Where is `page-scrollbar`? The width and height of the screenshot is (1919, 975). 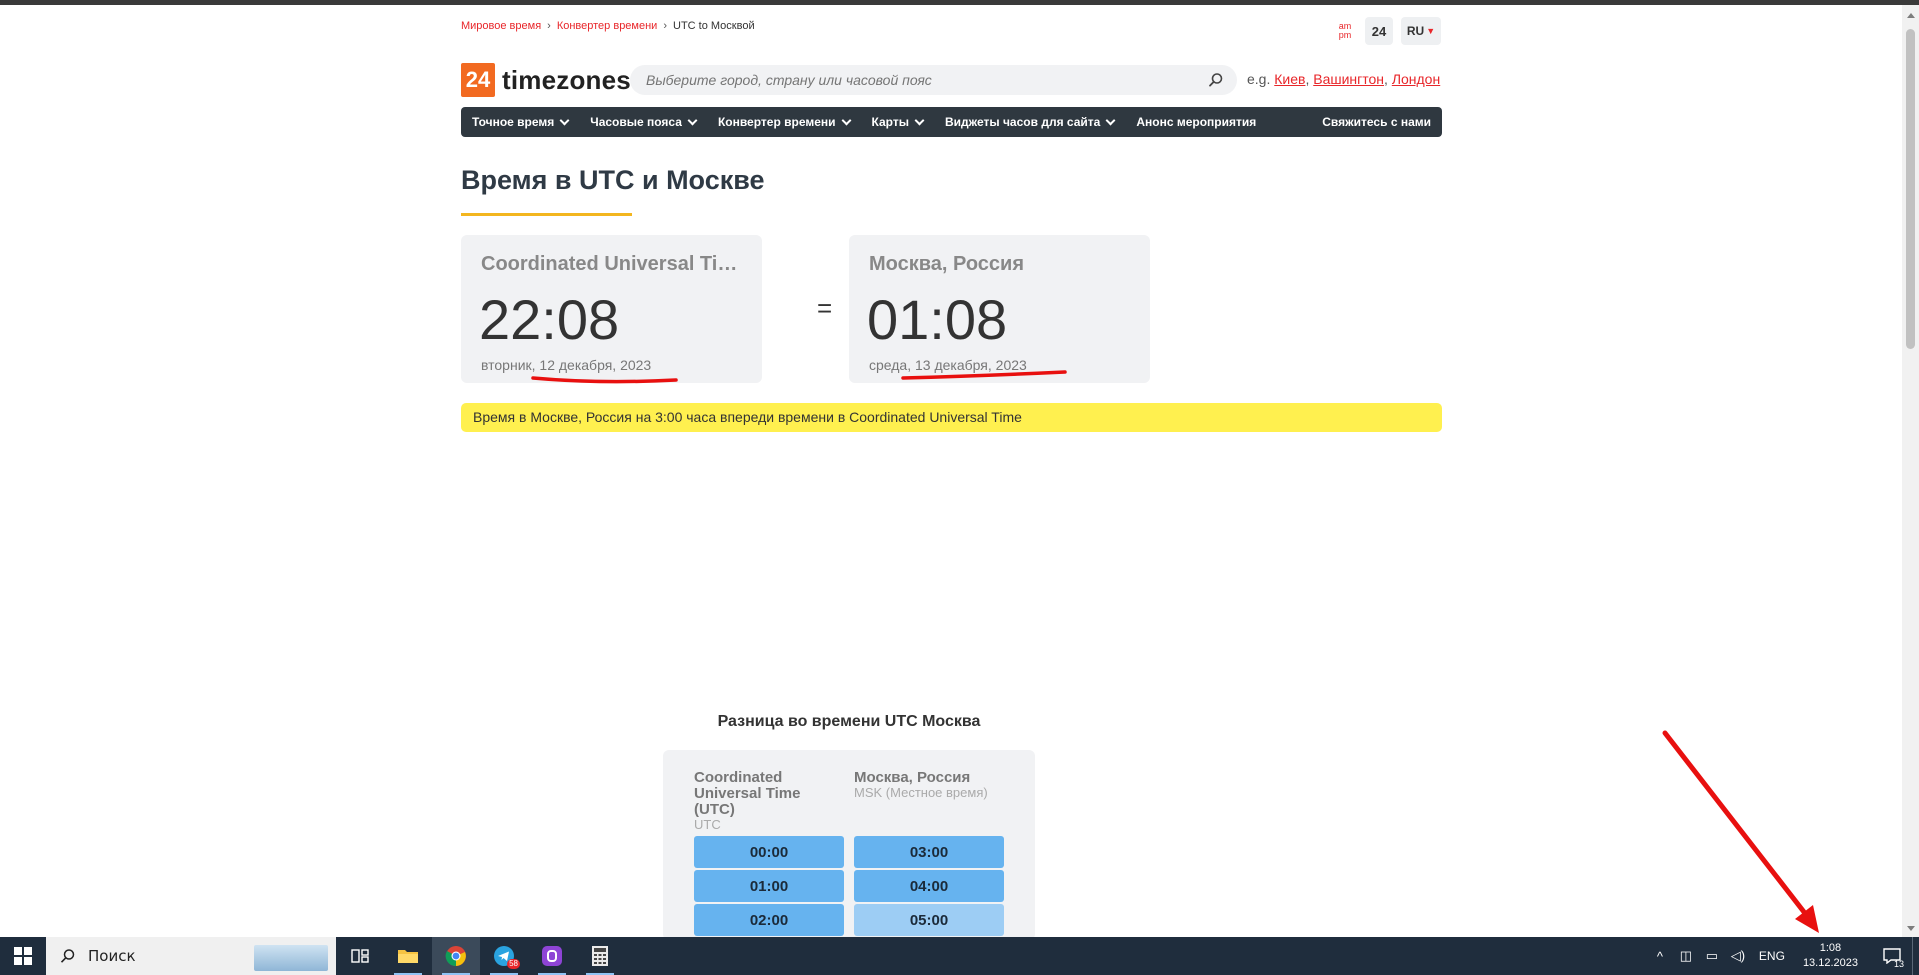
page-scrollbar is located at coordinates (1910, 471).